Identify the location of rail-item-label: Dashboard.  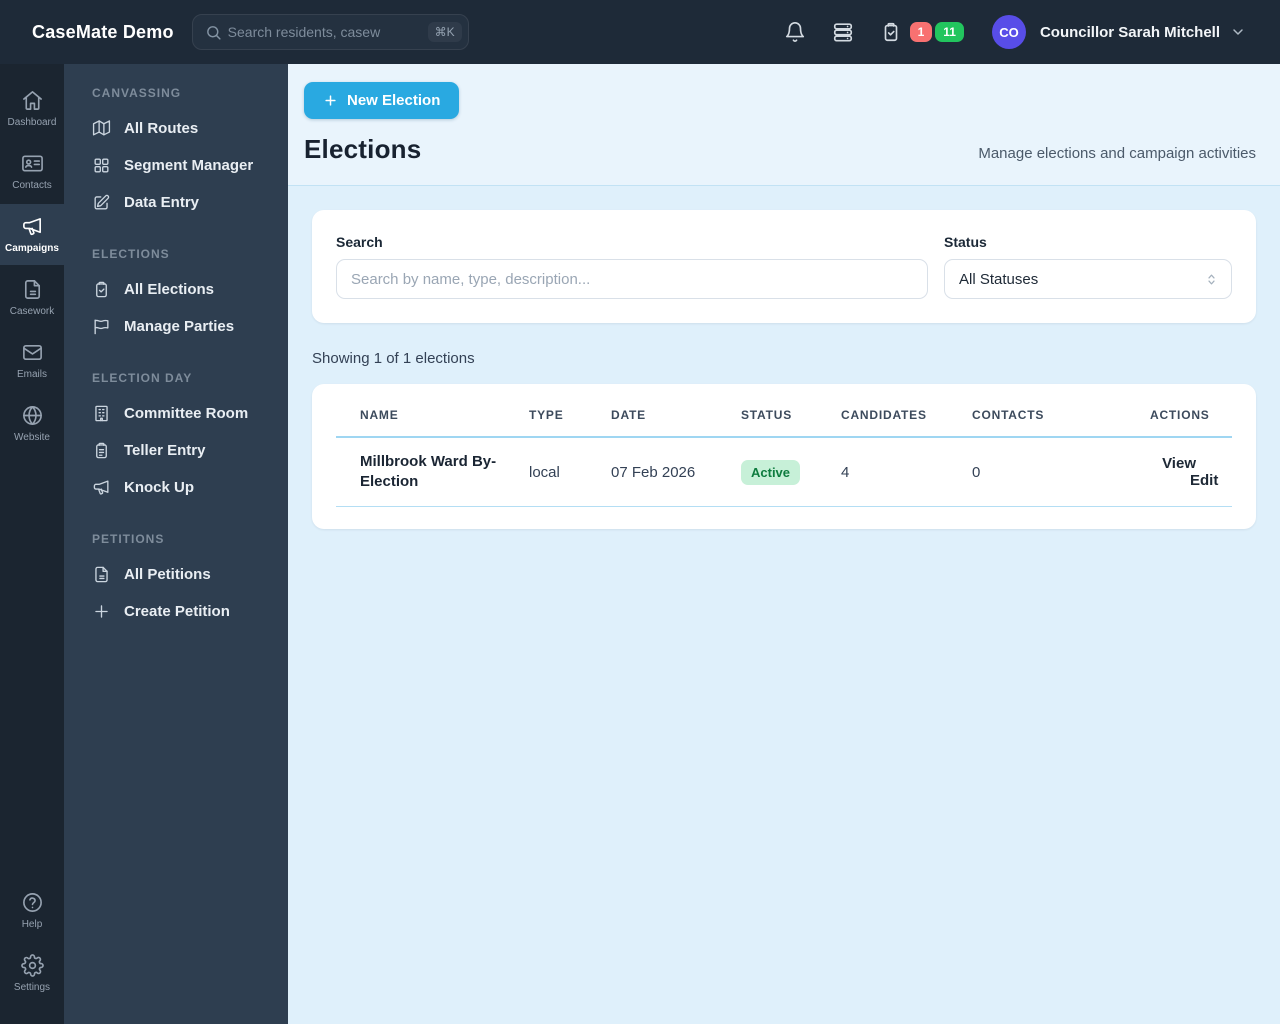
(32, 122).